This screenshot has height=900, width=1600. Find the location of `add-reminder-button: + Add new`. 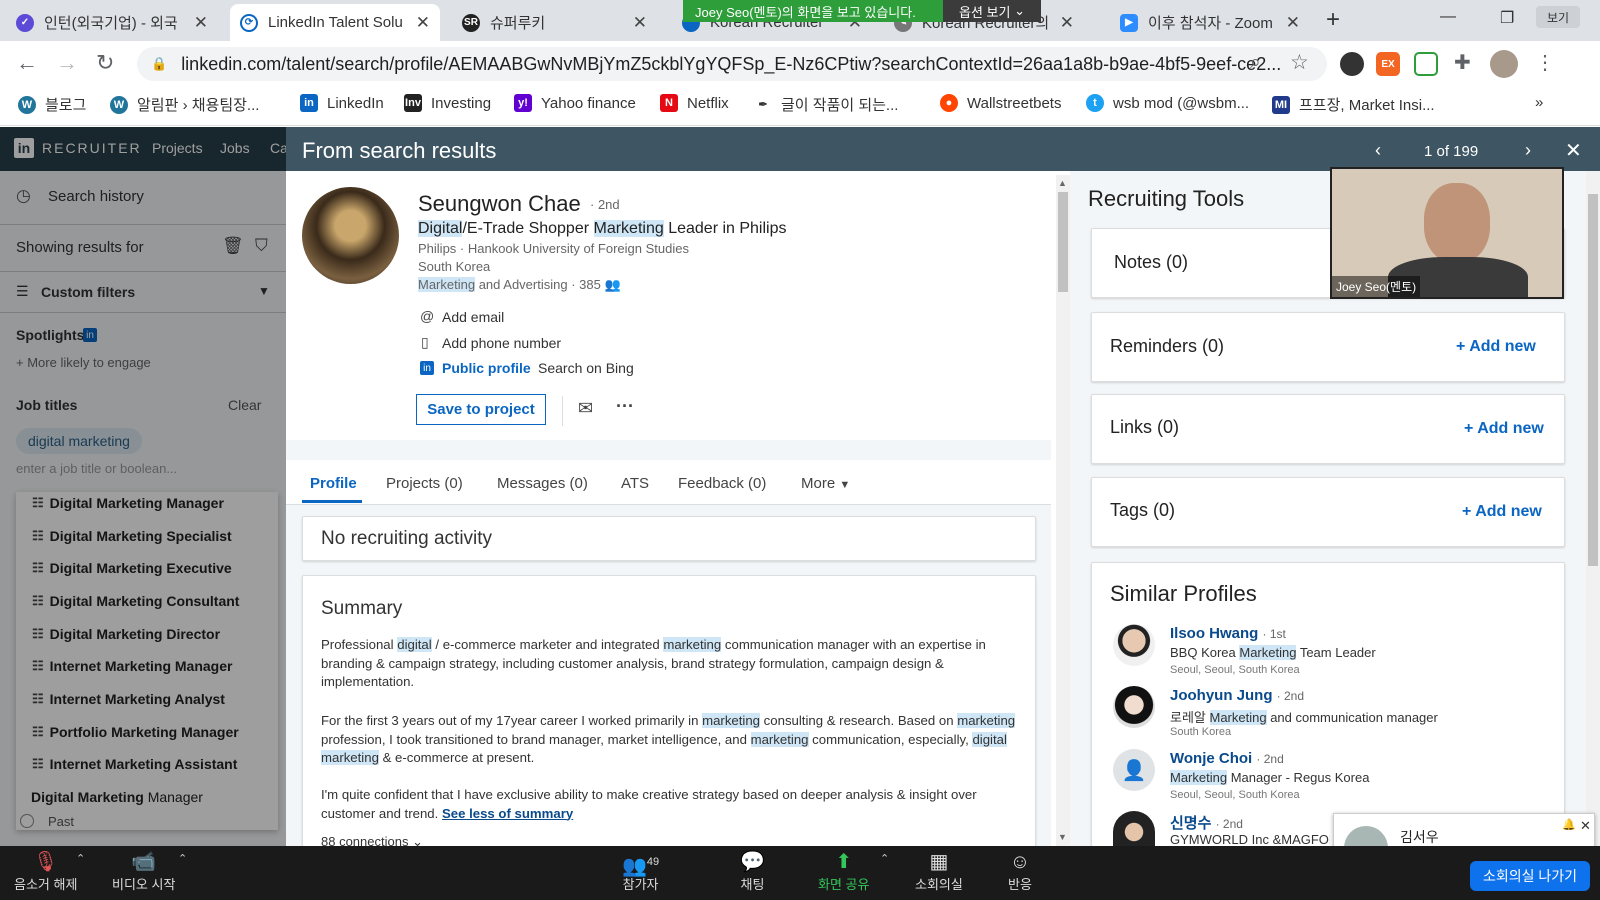

add-reminder-button: + Add new is located at coordinates (1496, 347).